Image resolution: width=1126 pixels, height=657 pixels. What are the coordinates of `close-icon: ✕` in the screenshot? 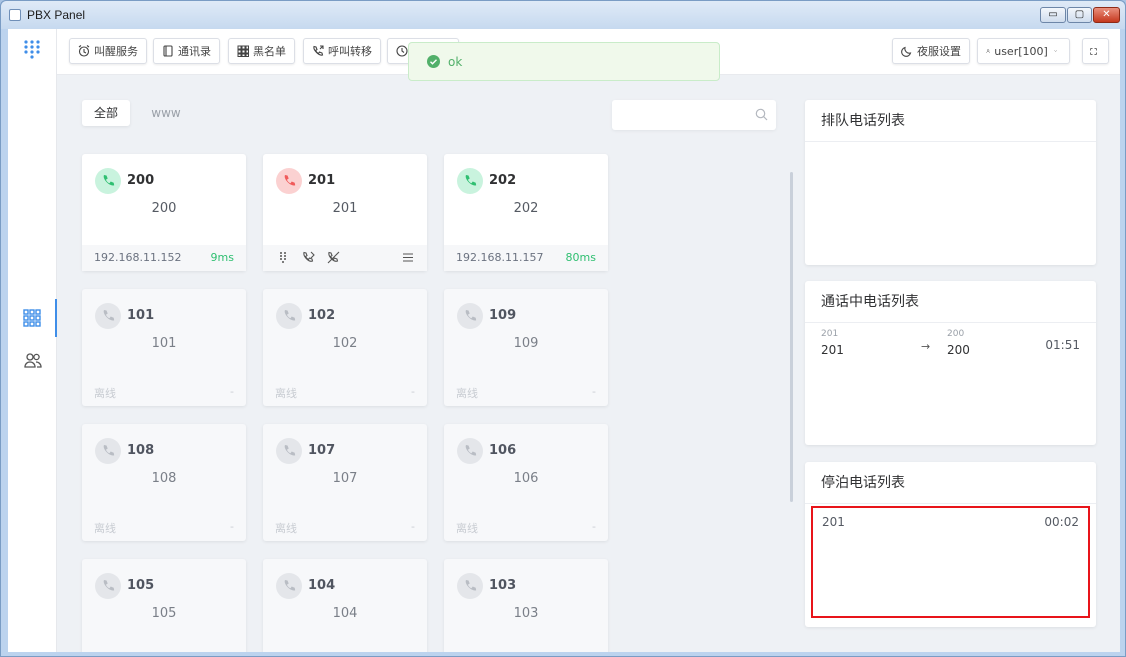 It's located at (1106, 14).